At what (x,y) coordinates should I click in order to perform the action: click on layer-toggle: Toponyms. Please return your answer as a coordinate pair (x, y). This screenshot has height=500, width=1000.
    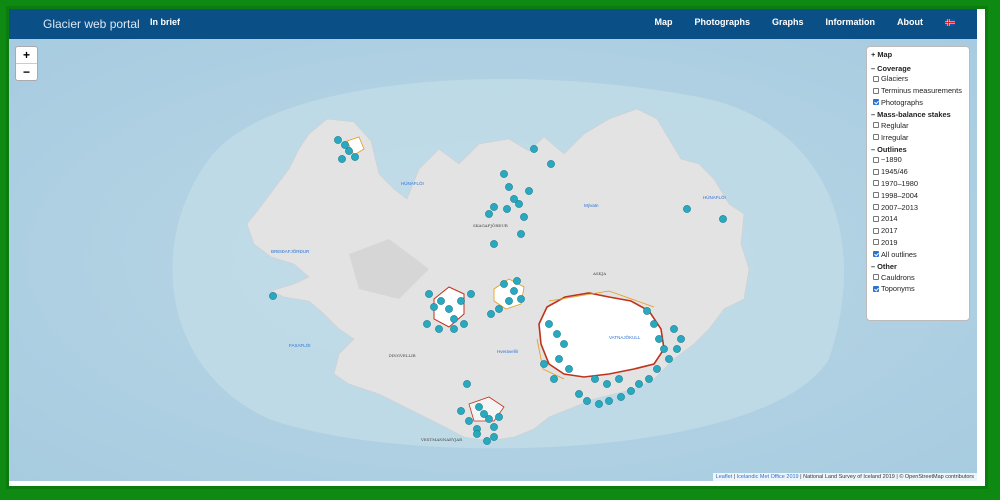
    Looking at the image, I should click on (918, 289).